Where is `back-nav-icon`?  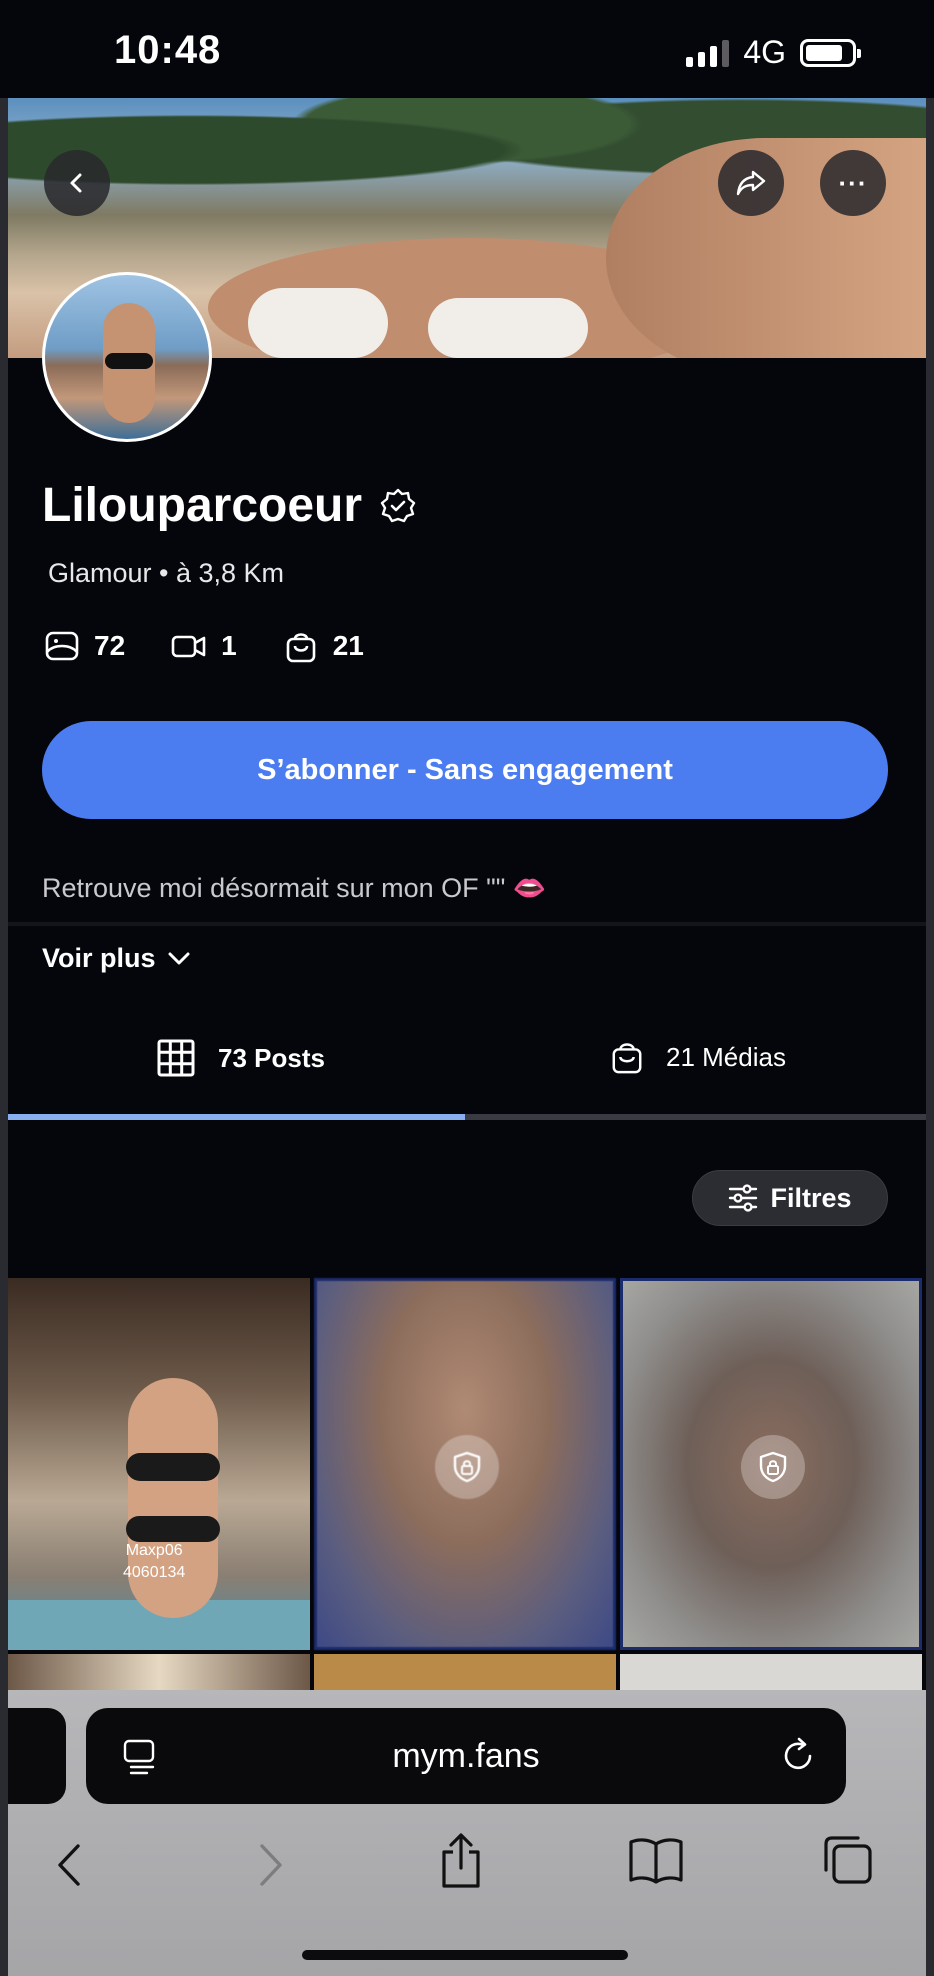 back-nav-icon is located at coordinates (69, 1865).